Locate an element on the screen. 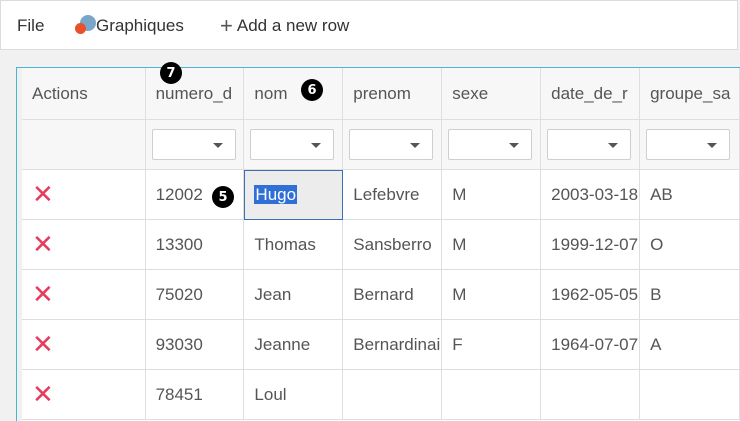  table-row: ✕ 75020 Jean Bernard M 1962-05-05 B is located at coordinates (381, 294).